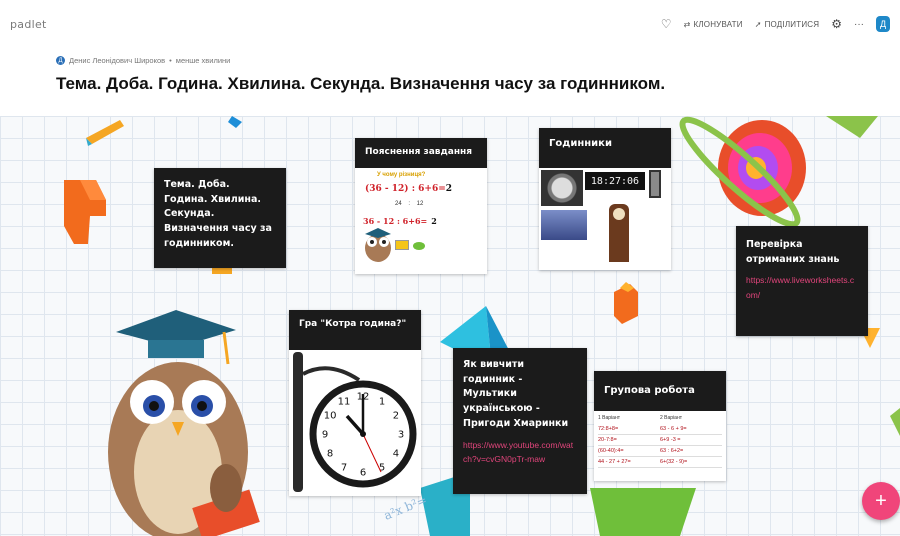 Image resolution: width=900 pixels, height=536 pixels. What do you see at coordinates (562, 188) in the screenshot?
I see `wristwatch-image` at bounding box center [562, 188].